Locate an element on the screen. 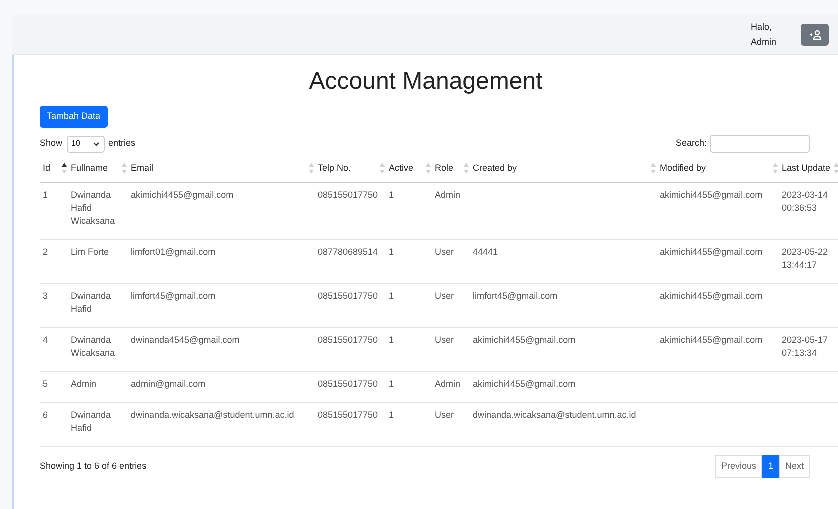 This screenshot has height=509, width=838. user-menu-button is located at coordinates (815, 35).